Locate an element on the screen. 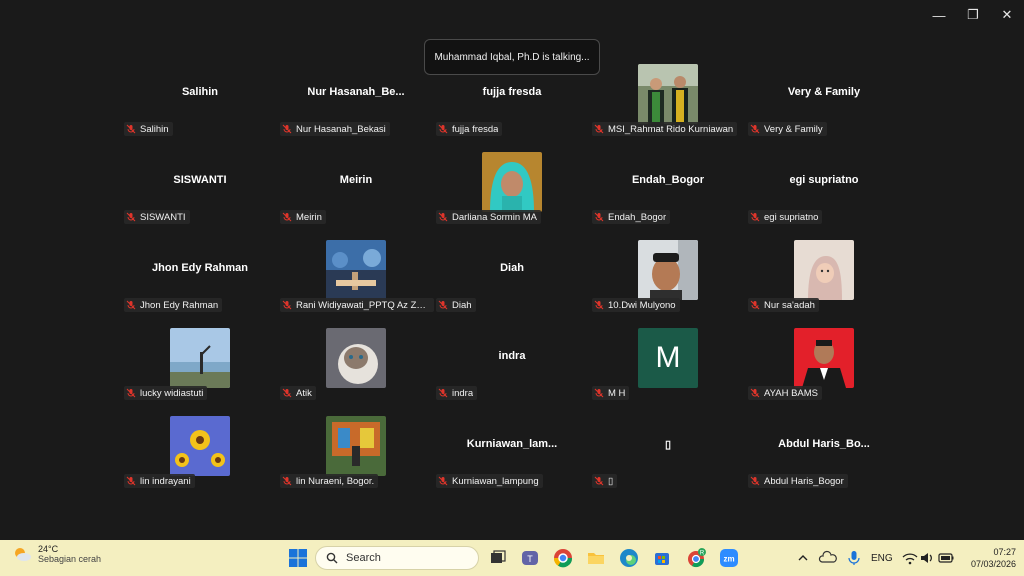 The width and height of the screenshot is (1024, 576). participant-tile: lucky widiastuti is located at coordinates (200, 370).